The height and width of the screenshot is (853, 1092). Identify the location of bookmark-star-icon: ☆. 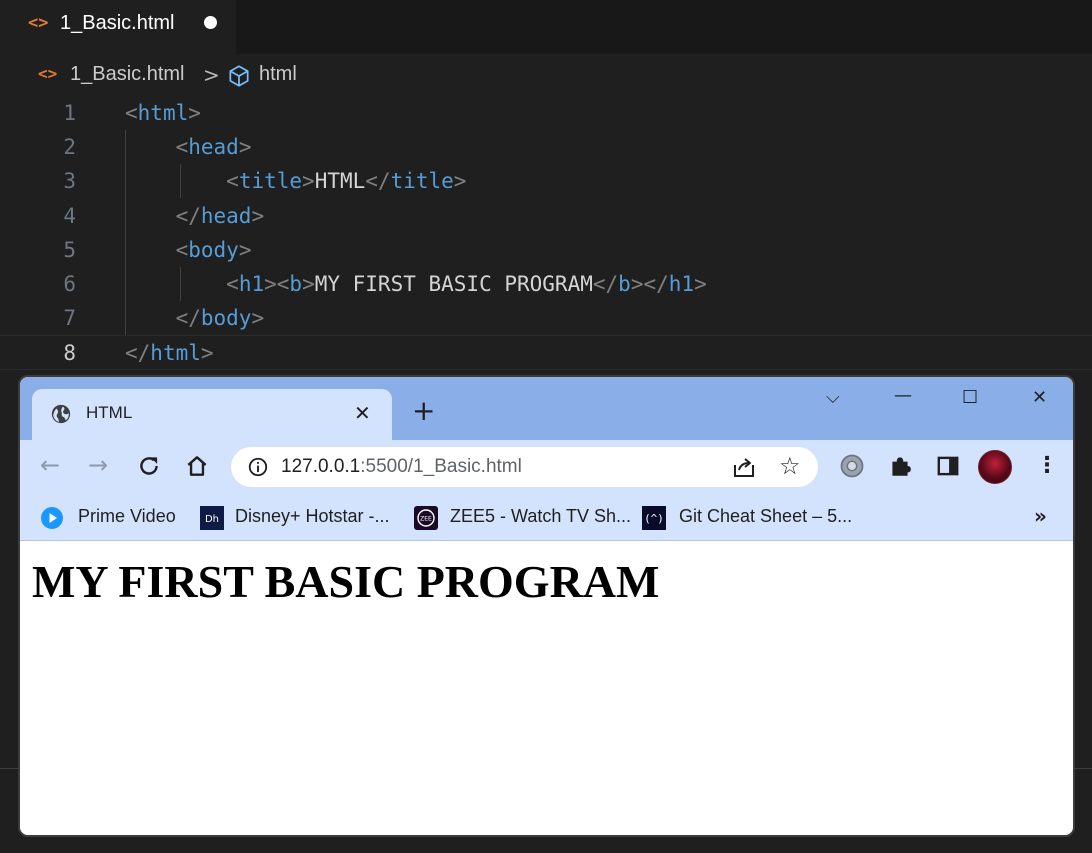
(790, 466).